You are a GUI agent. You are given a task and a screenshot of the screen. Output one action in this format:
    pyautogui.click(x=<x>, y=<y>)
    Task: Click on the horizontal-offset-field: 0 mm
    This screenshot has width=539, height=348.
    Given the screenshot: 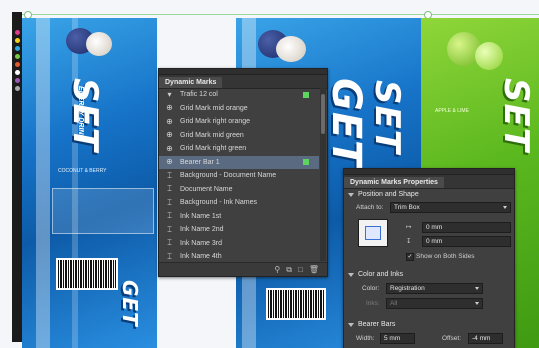 What is the action you would take?
    pyautogui.click(x=466, y=227)
    